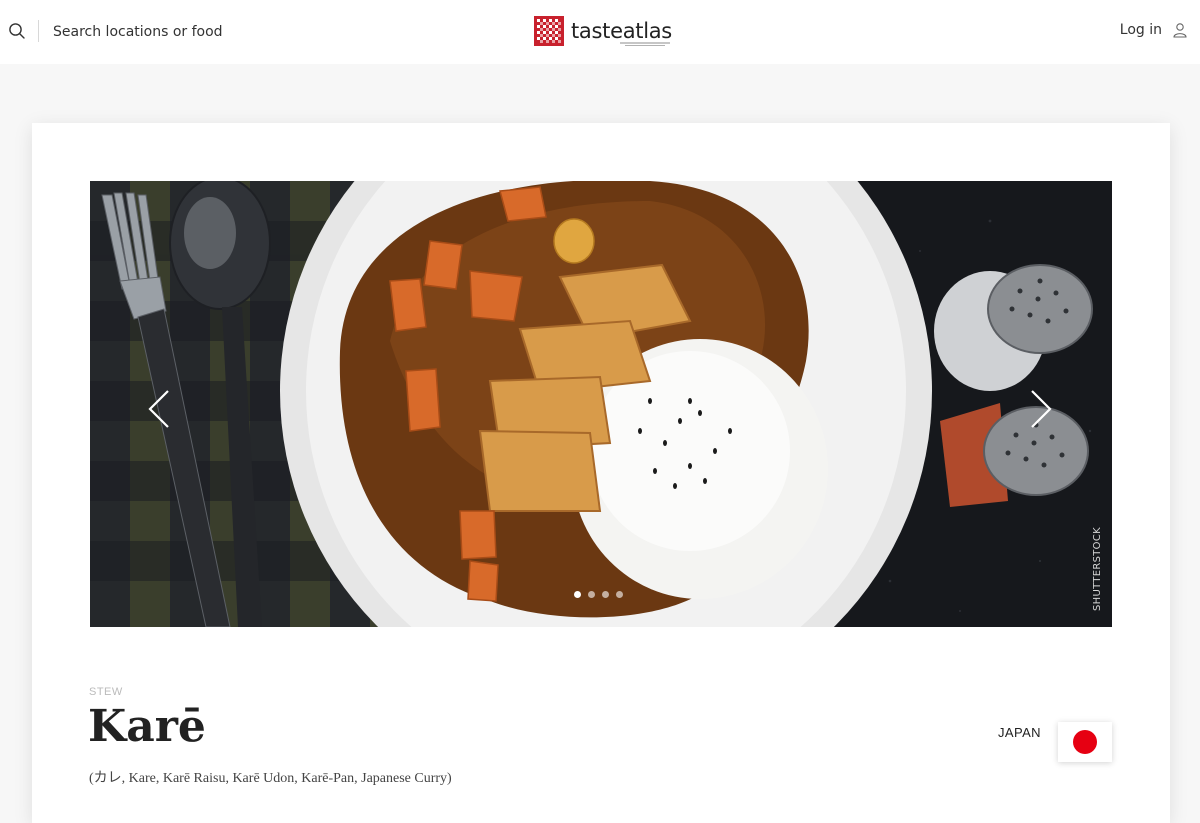 This screenshot has height=823, width=1200. What do you see at coordinates (597, 31) in the screenshot?
I see `logo-text-taste: taste` at bounding box center [597, 31].